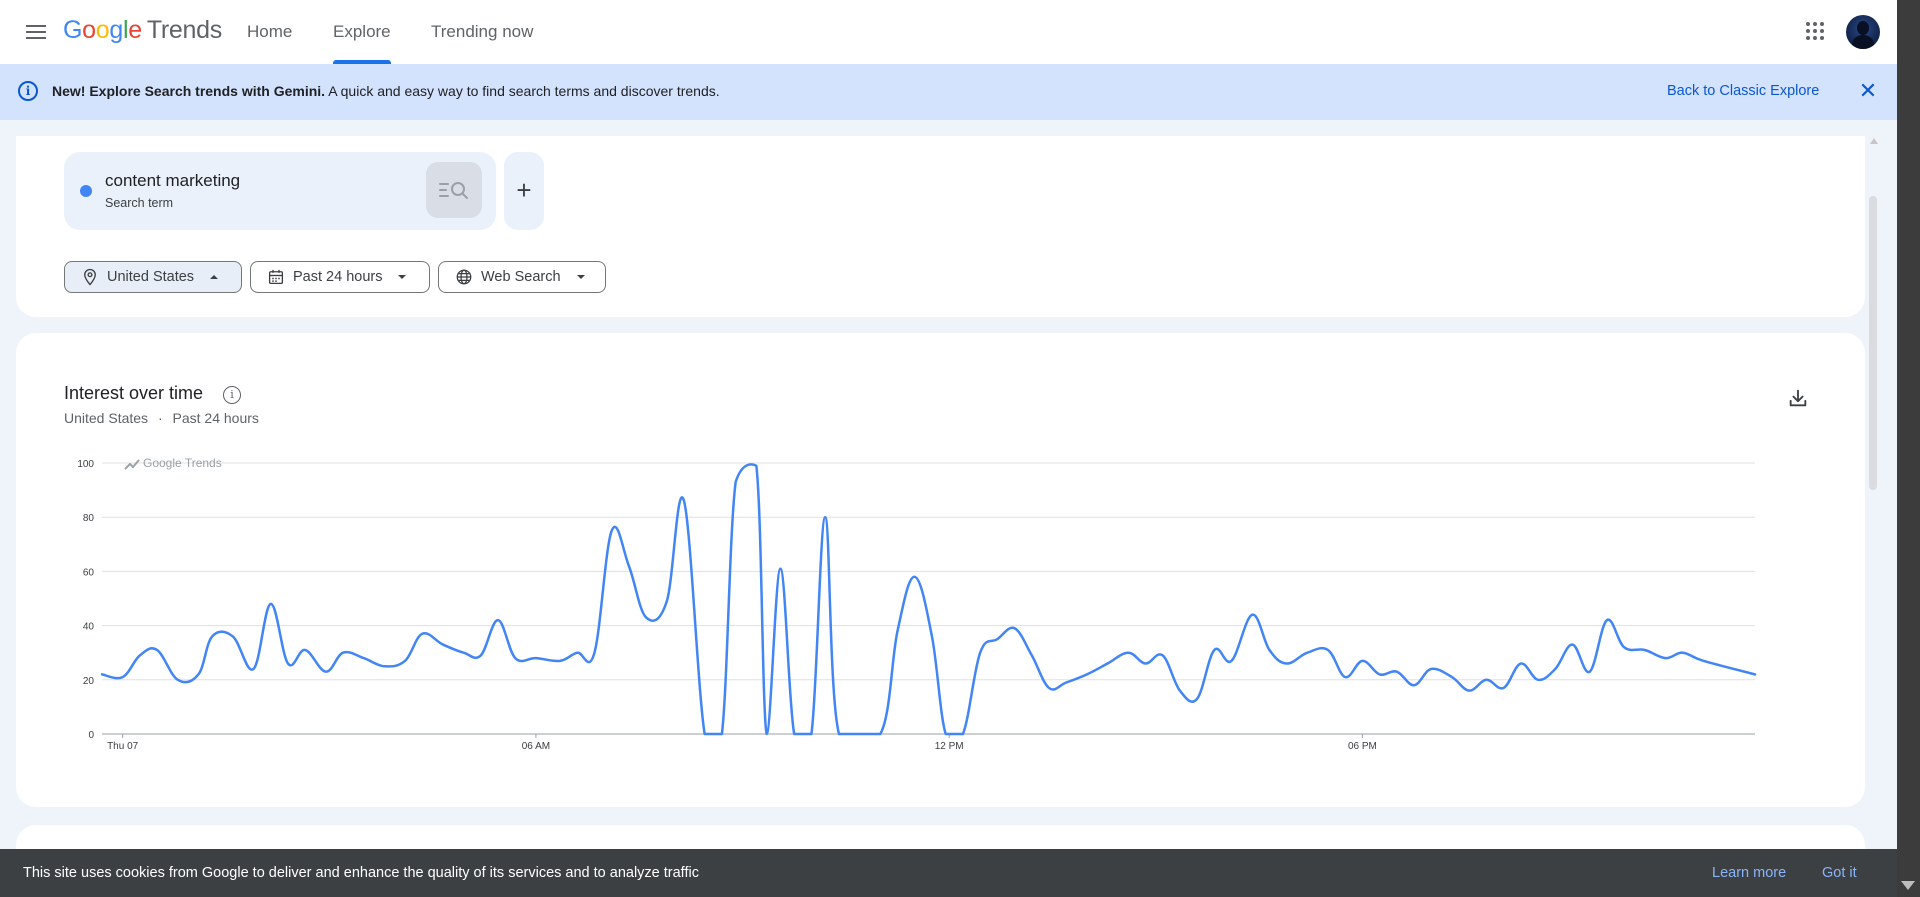 The image size is (1920, 897). Describe the element at coordinates (182, 463) in the screenshot. I see `google-trends-watermark: Google Trends` at that location.